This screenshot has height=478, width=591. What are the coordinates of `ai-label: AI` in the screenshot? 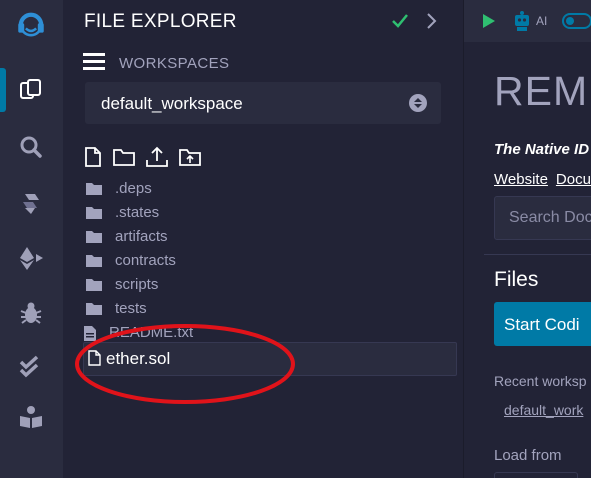 It's located at (542, 21).